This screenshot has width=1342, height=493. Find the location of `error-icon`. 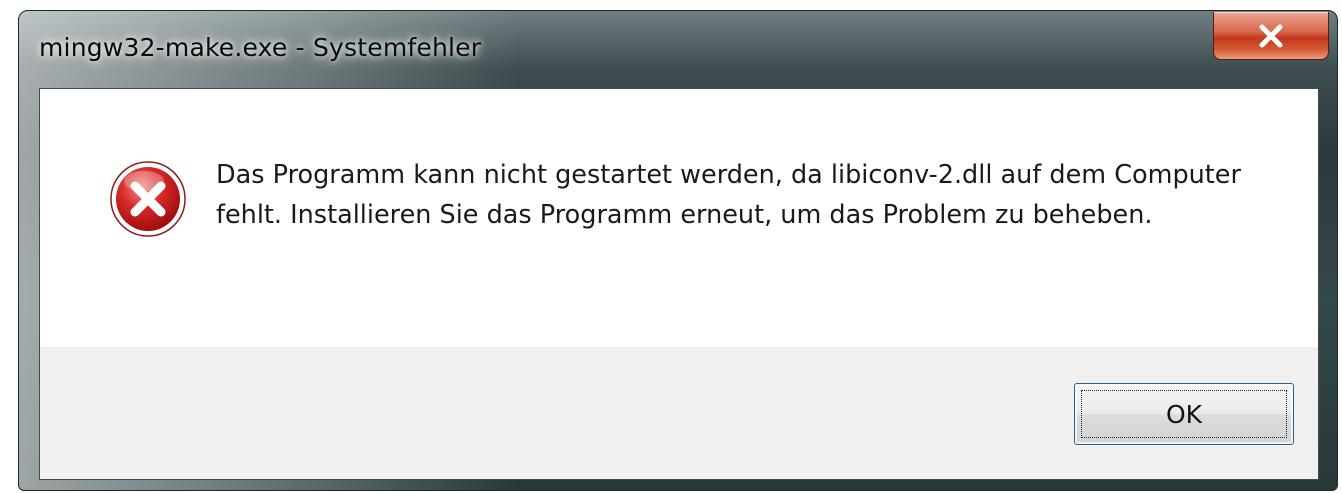

error-icon is located at coordinates (148, 199).